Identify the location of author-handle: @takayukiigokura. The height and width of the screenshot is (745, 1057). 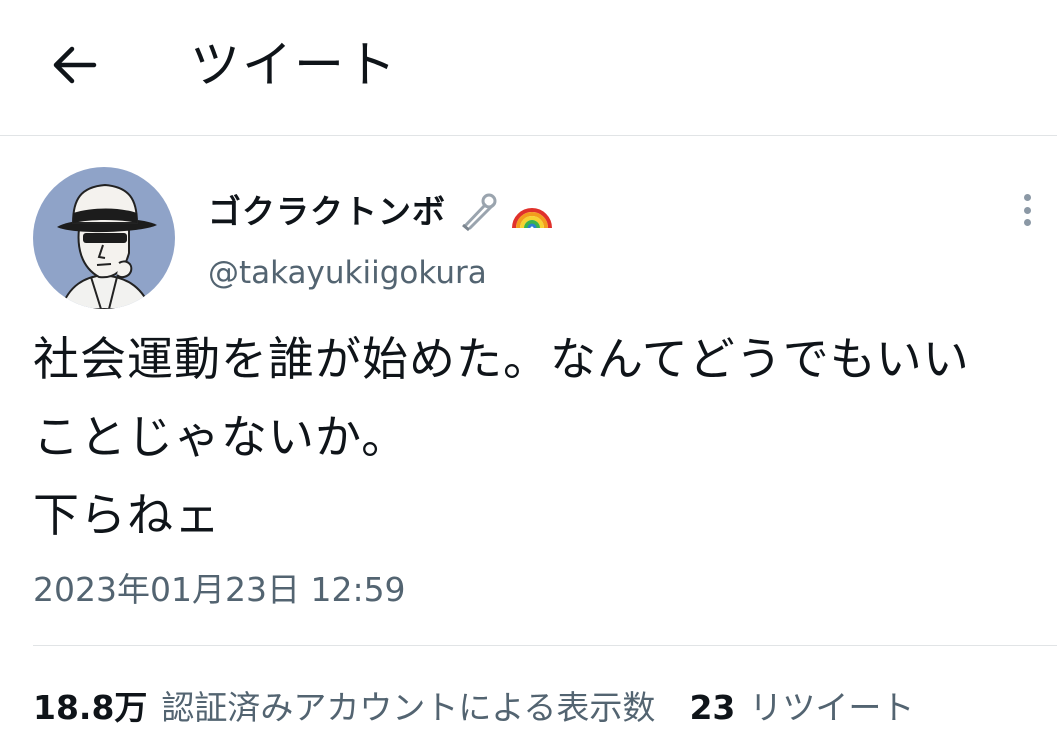
(347, 273).